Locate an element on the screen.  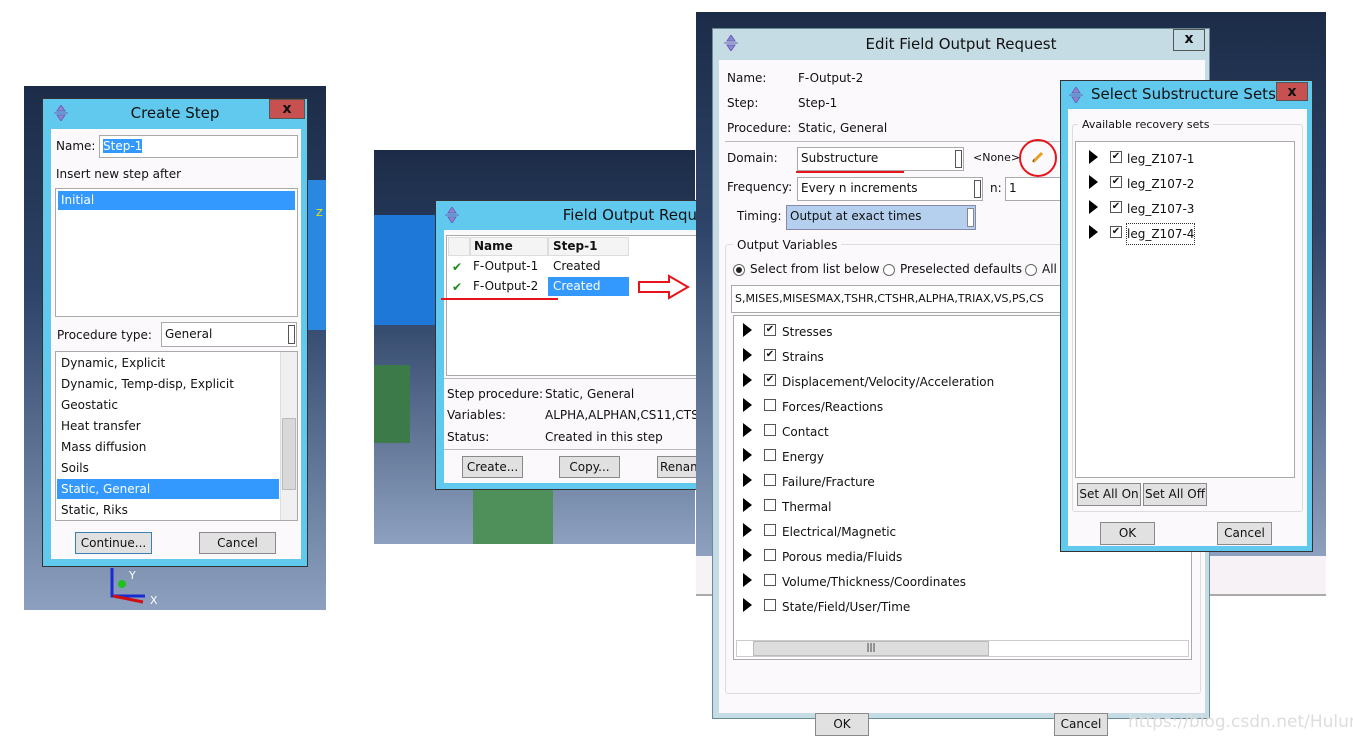
step-value: Step-1 is located at coordinates (818, 103).